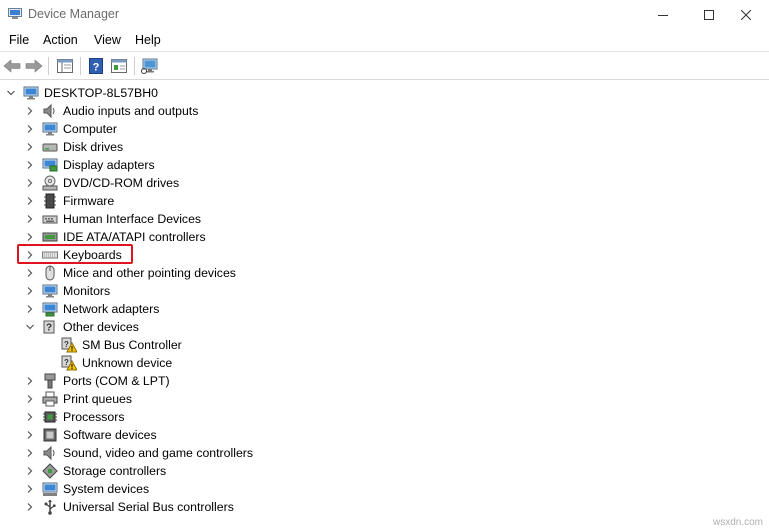 The height and width of the screenshot is (531, 769). I want to click on watermark: wsxdn.com, so click(737, 522).